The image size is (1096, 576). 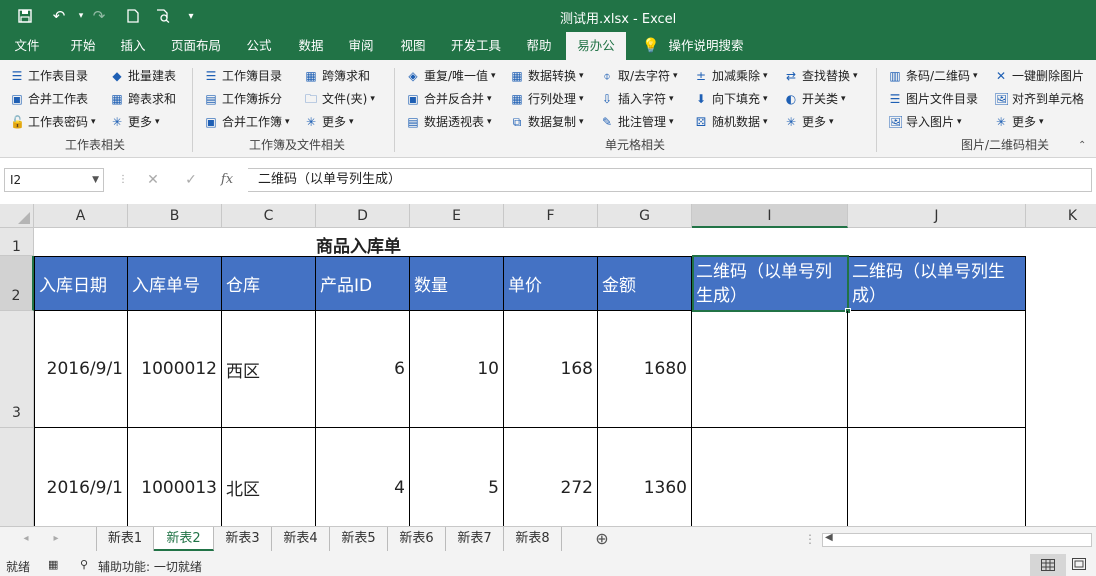 What do you see at coordinates (191, 16) in the screenshot?
I see `customize-icon: ▾` at bounding box center [191, 16].